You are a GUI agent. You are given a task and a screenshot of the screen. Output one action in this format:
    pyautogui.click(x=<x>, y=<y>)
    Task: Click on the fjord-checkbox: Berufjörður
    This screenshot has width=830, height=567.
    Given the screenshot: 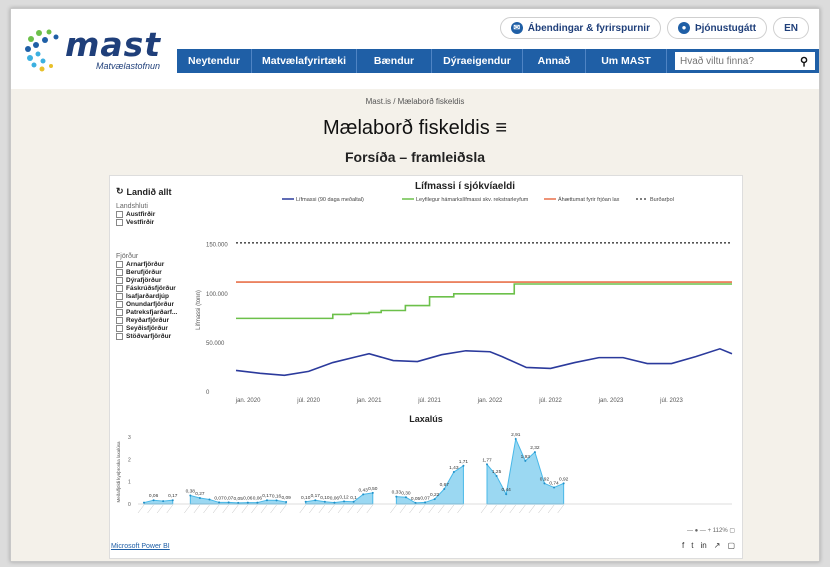 What is the action you would take?
    pyautogui.click(x=150, y=272)
    